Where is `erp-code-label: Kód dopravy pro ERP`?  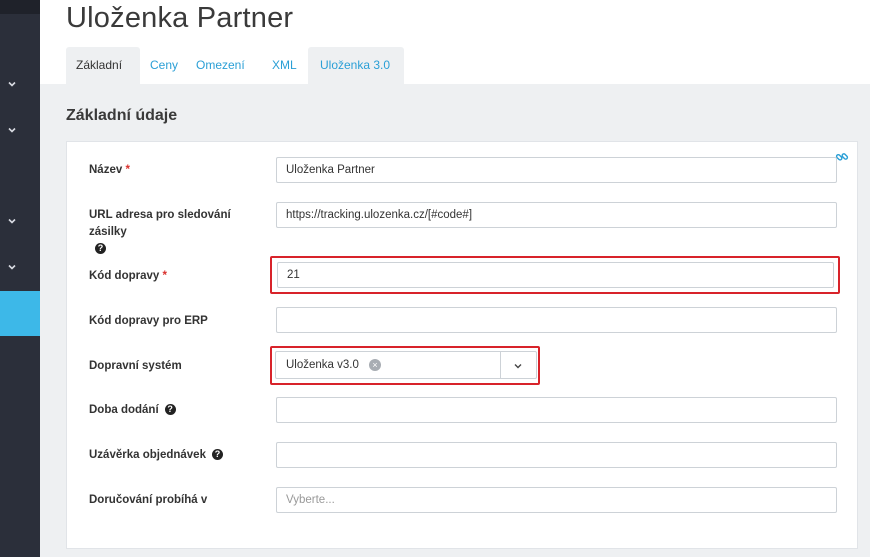
erp-code-label: Kód dopravy pro ERP is located at coordinates (148, 321).